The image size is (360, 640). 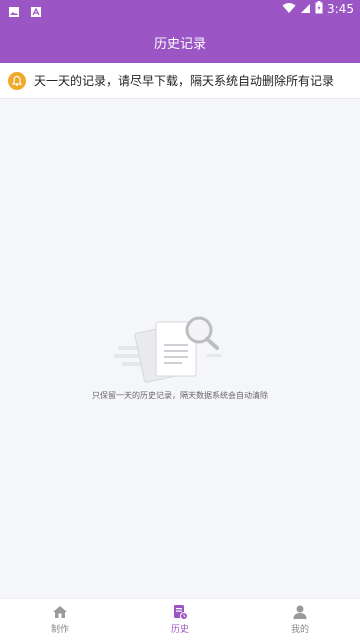 I want to click on wifi-icon, so click(x=289, y=9).